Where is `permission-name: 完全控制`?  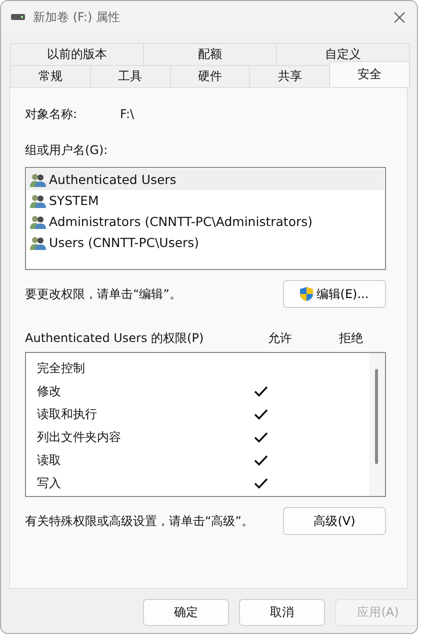 permission-name: 完全控制 is located at coordinates (61, 368).